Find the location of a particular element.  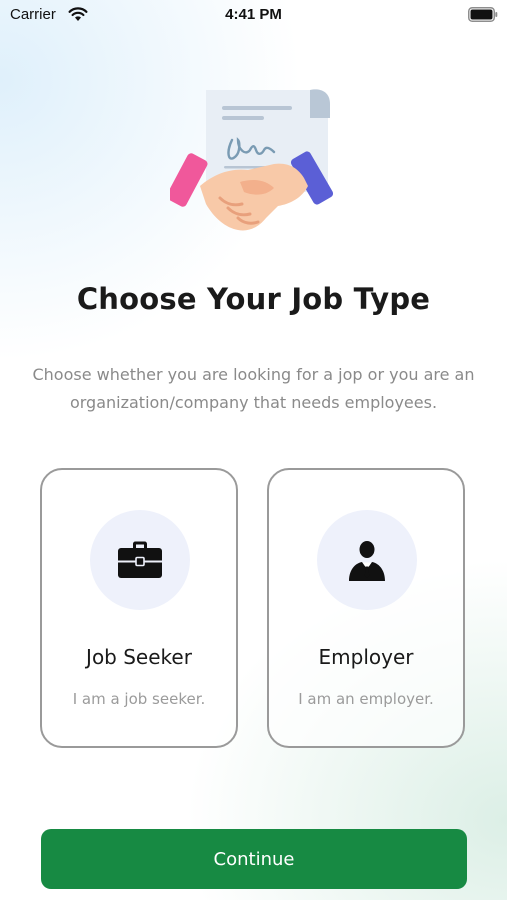

continue-button: Continue is located at coordinates (254, 859).